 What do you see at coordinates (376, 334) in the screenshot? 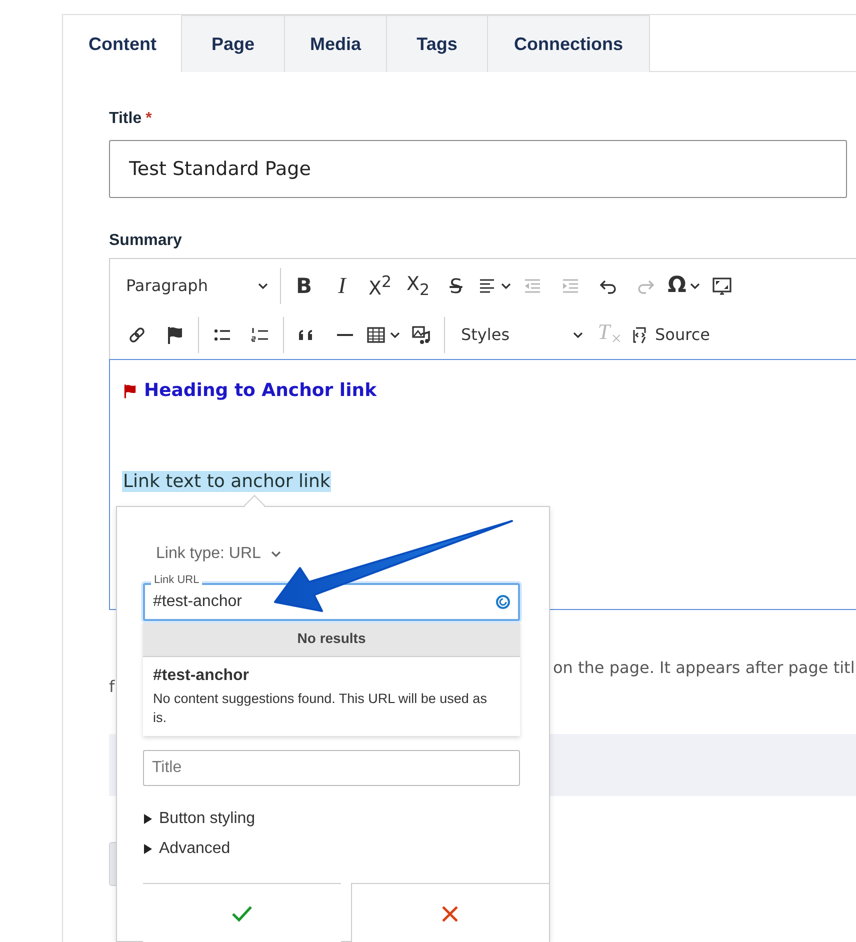
I see `table-icon` at bounding box center [376, 334].